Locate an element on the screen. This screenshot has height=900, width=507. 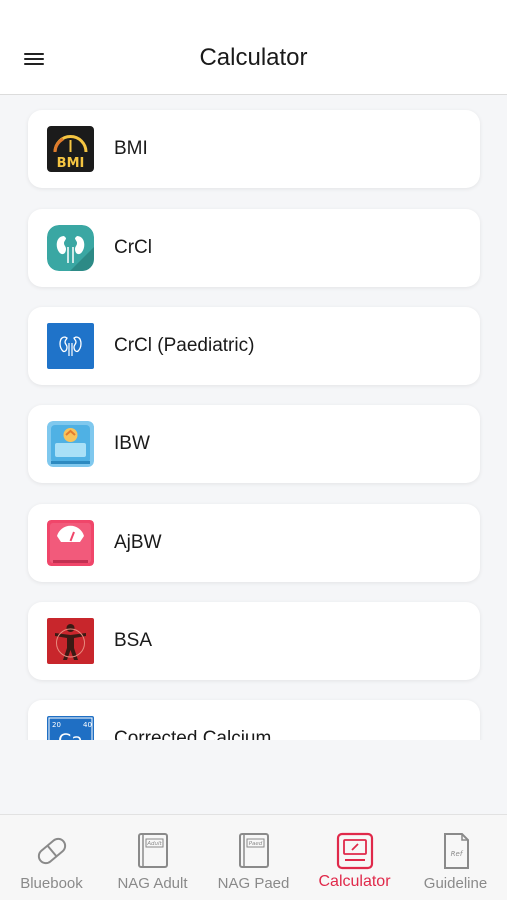
calculator-item-crcl: CrCl is located at coordinates (254, 248).